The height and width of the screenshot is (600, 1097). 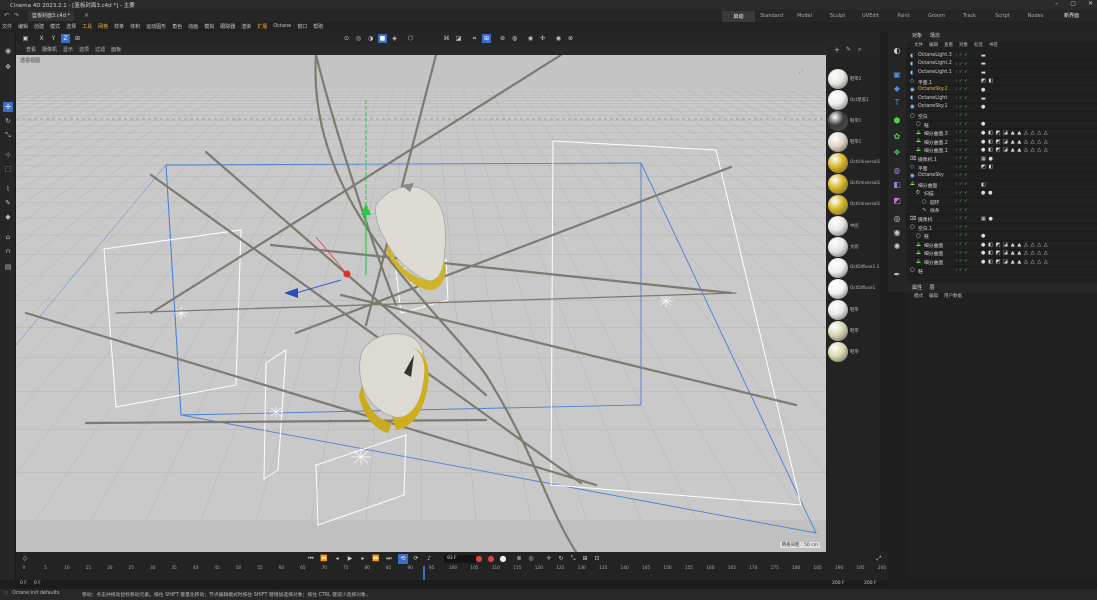 What do you see at coordinates (935, 202) in the screenshot?
I see `object-name: 圆环` at bounding box center [935, 202].